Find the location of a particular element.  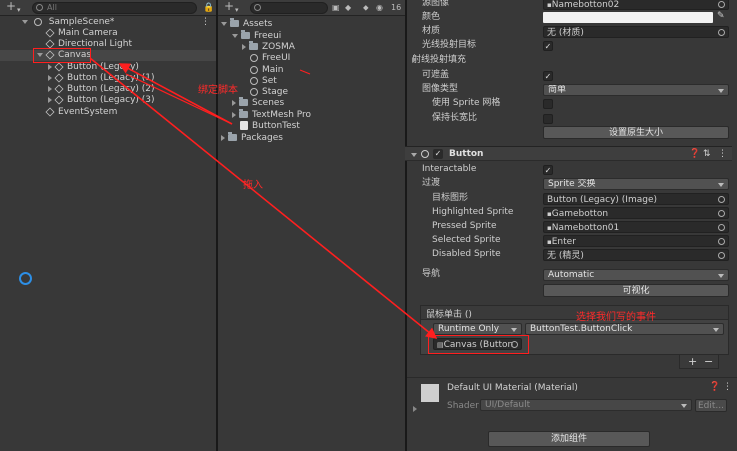

bind-script-annotation: 绑定脚本 is located at coordinates (218, 90).